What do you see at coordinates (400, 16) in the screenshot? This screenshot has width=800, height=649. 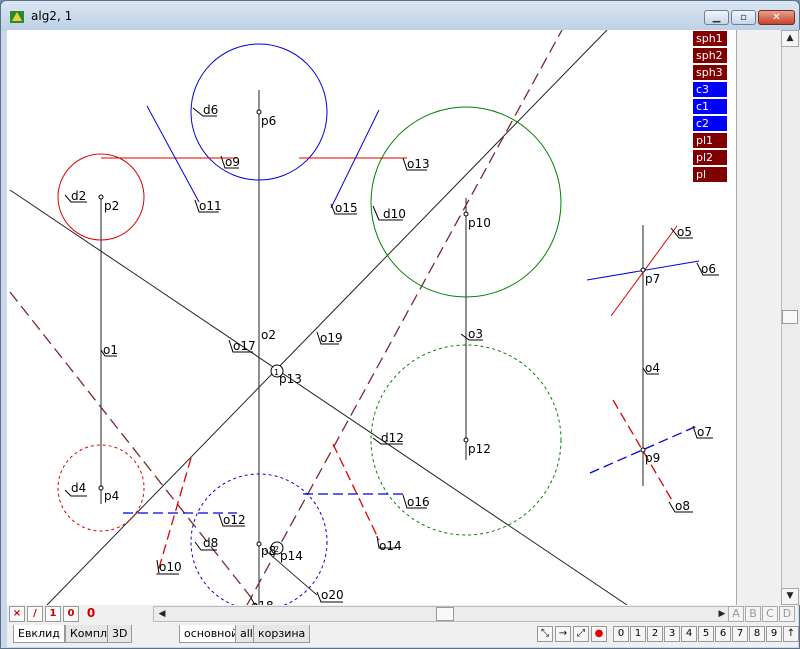 I see `title-bar: alg2, 1 ▁ ▫ ✕` at bounding box center [400, 16].